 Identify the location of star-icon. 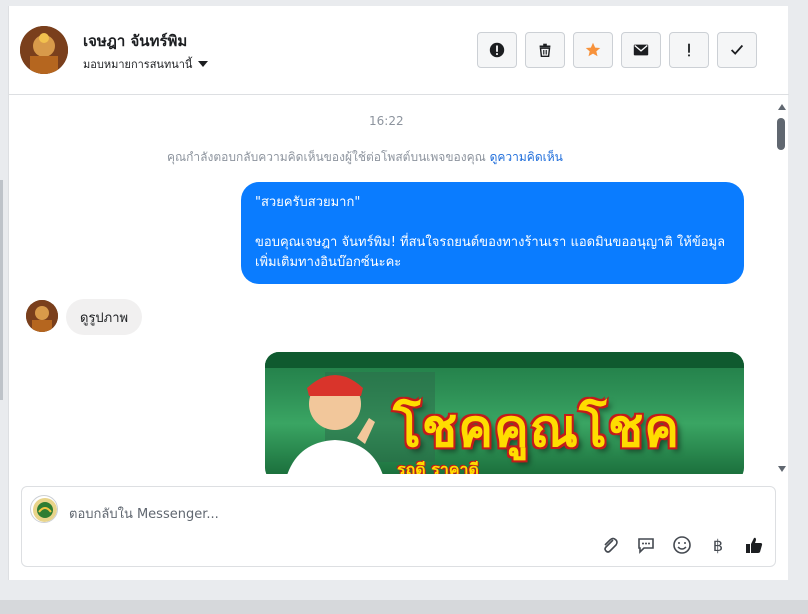
(593, 49).